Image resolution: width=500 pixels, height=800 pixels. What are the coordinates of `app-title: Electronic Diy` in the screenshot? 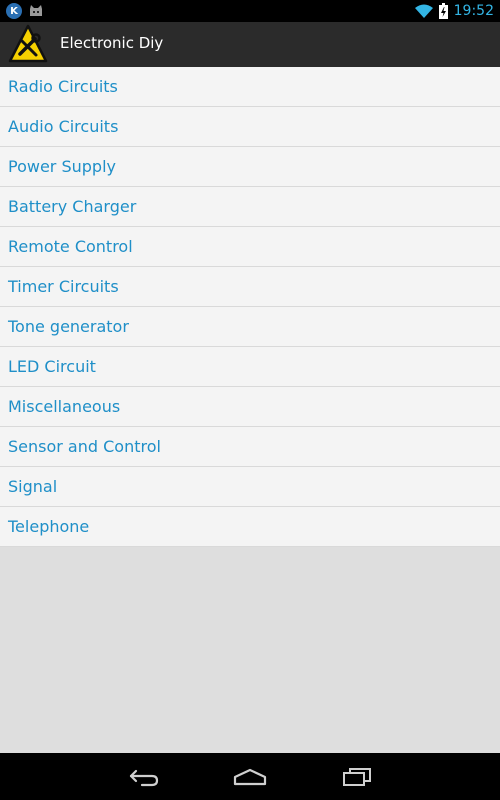 It's located at (112, 43).